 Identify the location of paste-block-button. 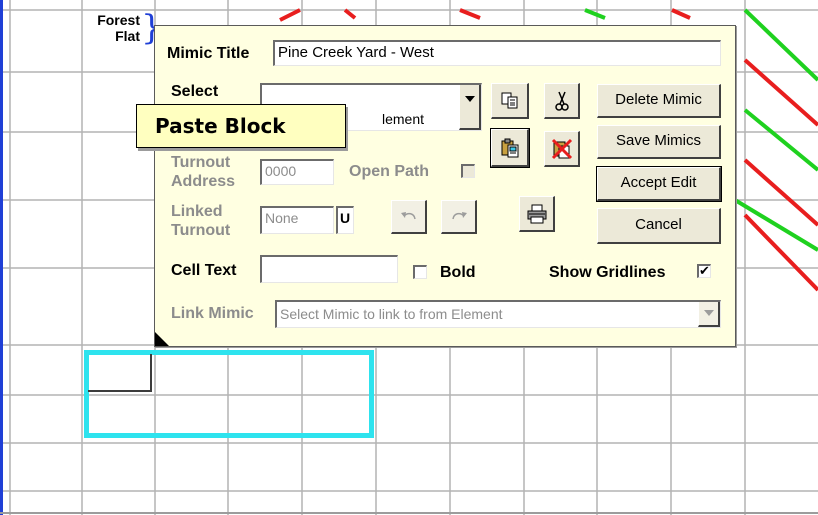
(510, 148).